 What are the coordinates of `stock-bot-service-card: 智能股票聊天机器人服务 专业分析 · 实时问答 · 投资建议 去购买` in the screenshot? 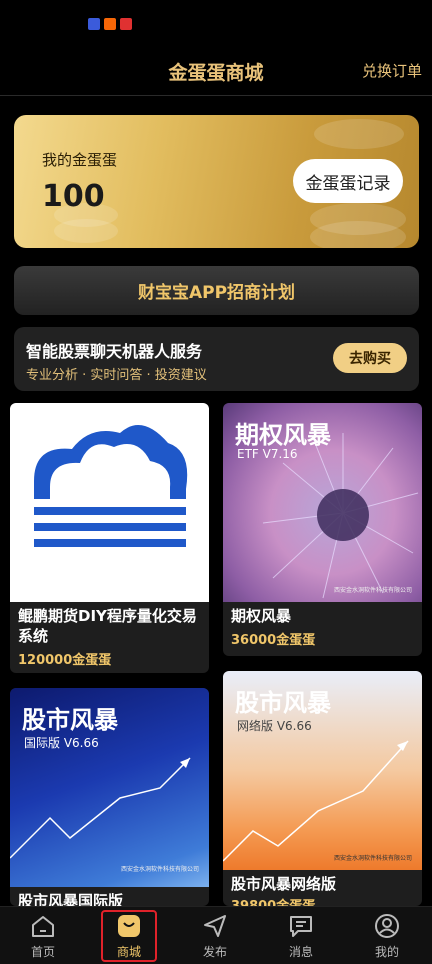 It's located at (216, 359).